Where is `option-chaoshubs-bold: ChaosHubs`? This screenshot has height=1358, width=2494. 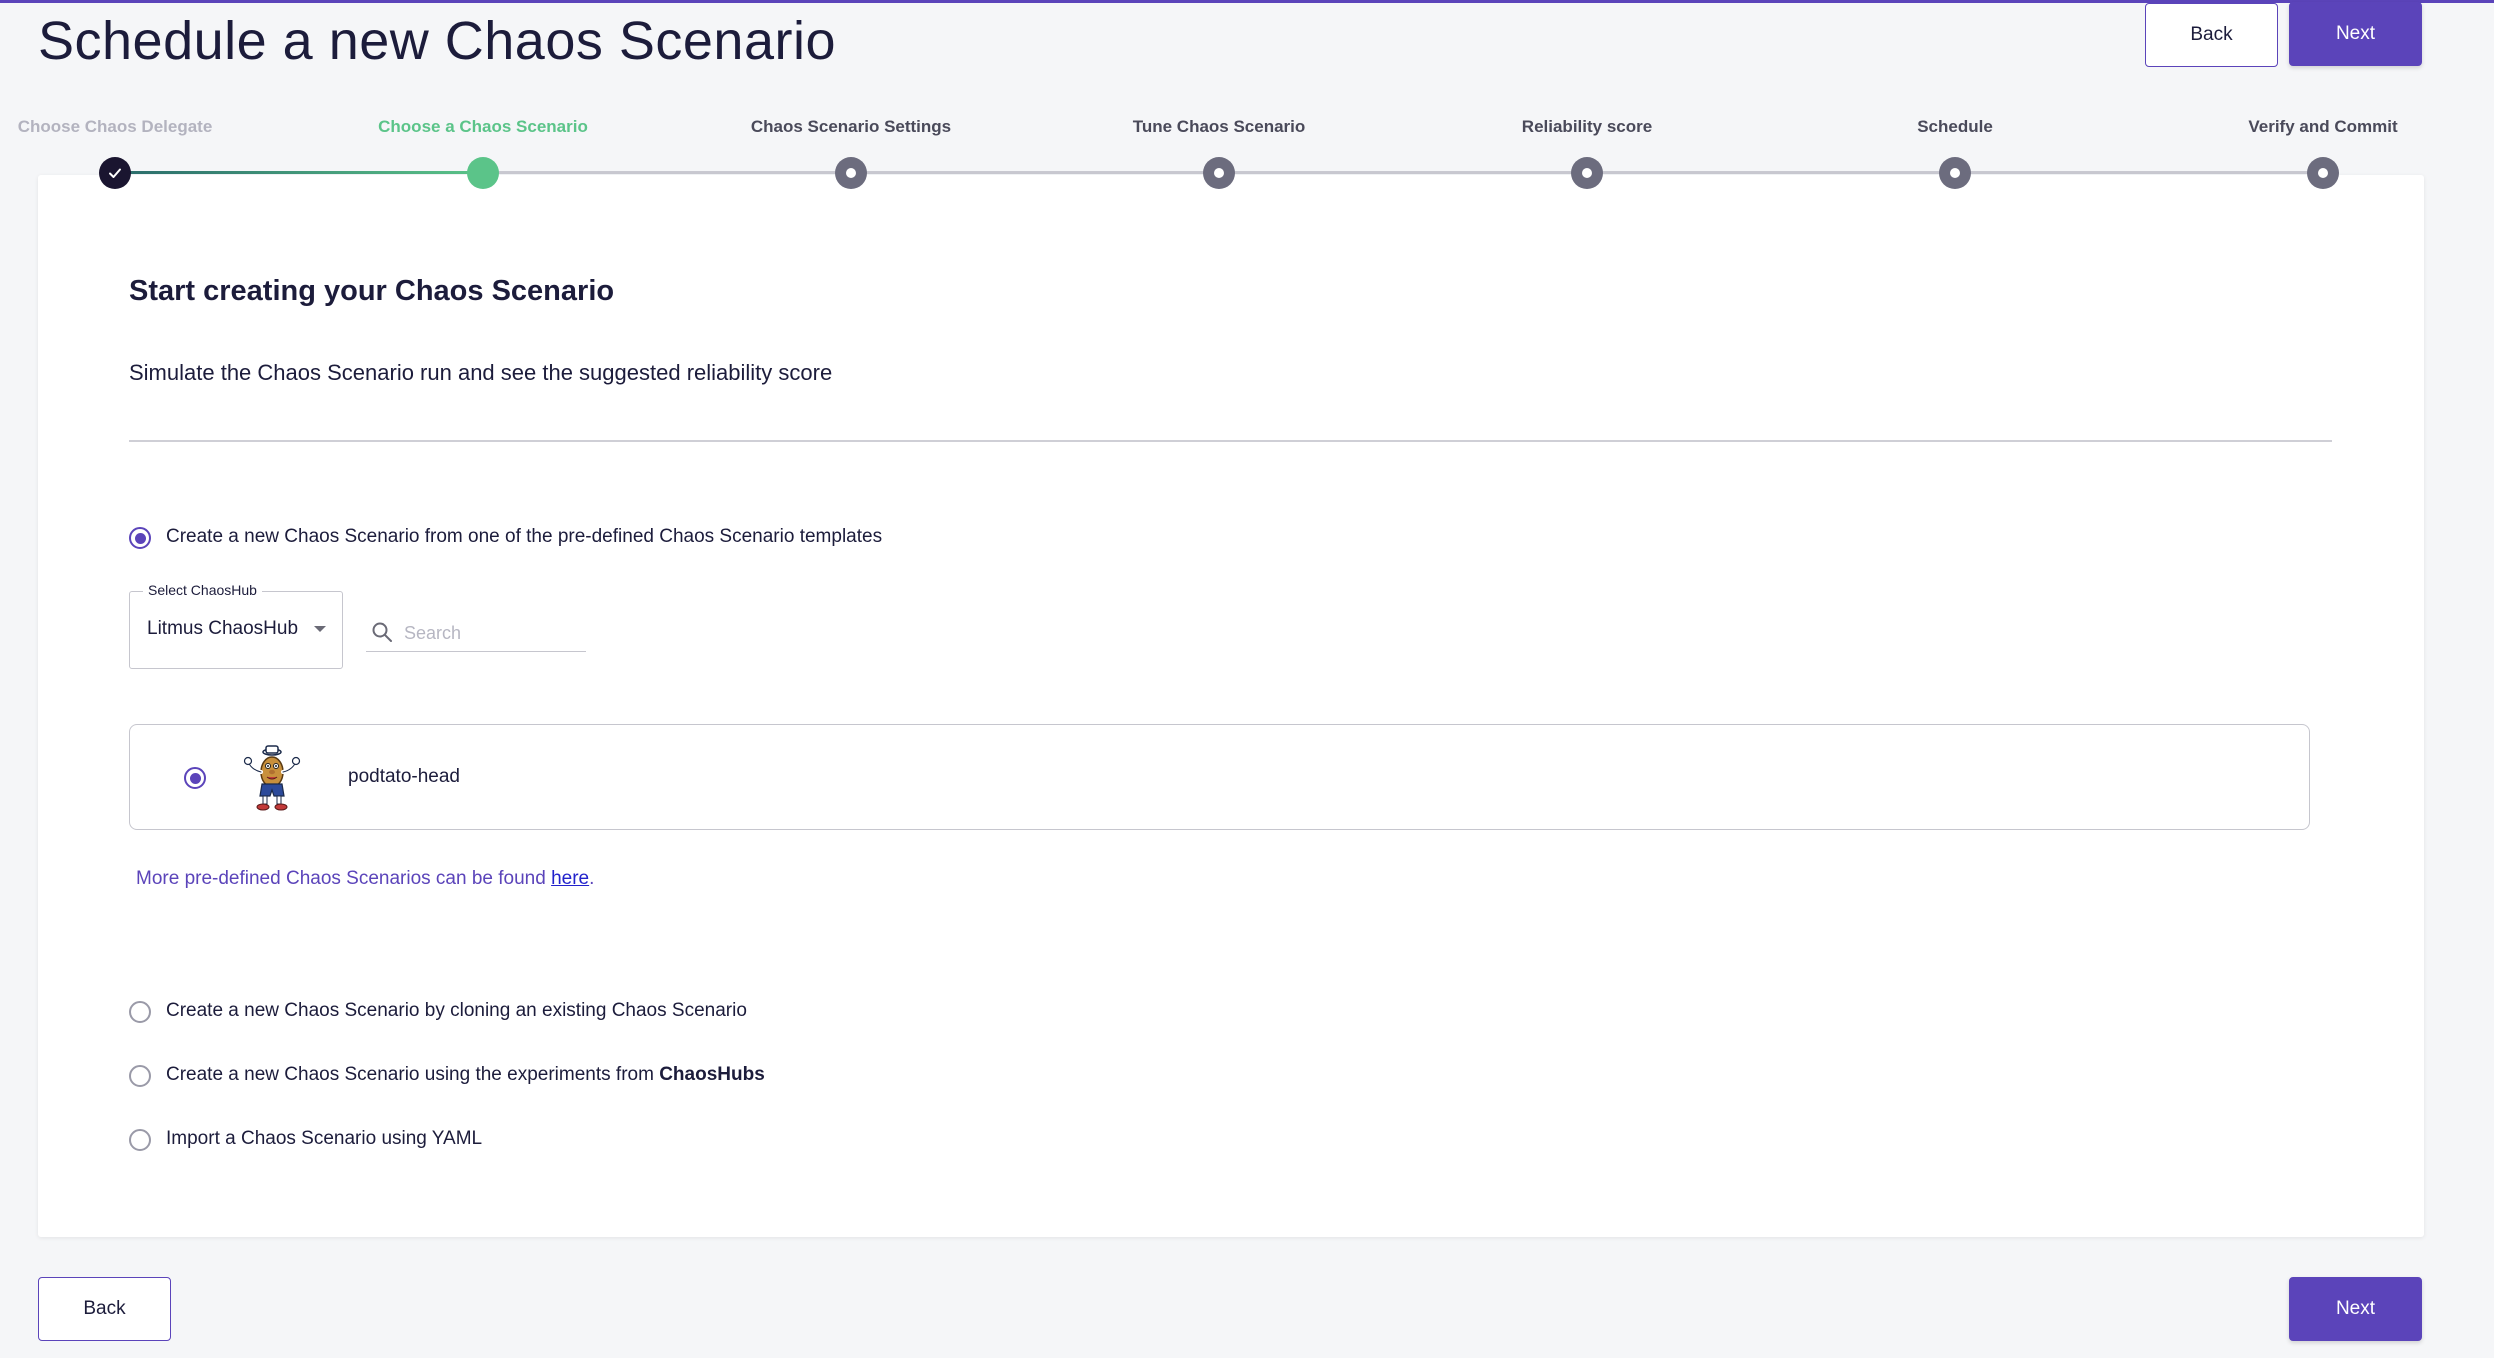
option-chaoshubs-bold: ChaosHubs is located at coordinates (712, 1074).